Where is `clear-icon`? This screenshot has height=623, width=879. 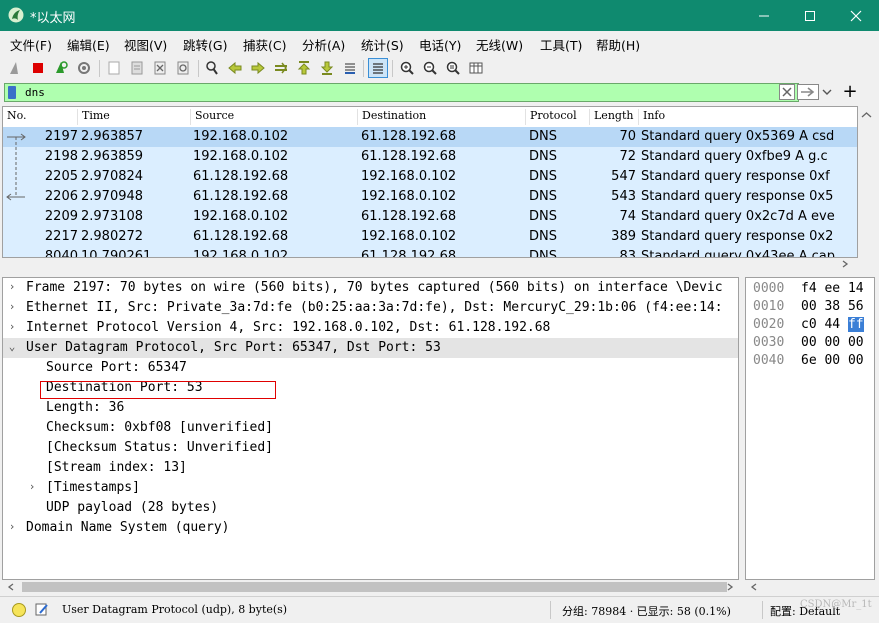
clear-icon is located at coordinates (787, 92).